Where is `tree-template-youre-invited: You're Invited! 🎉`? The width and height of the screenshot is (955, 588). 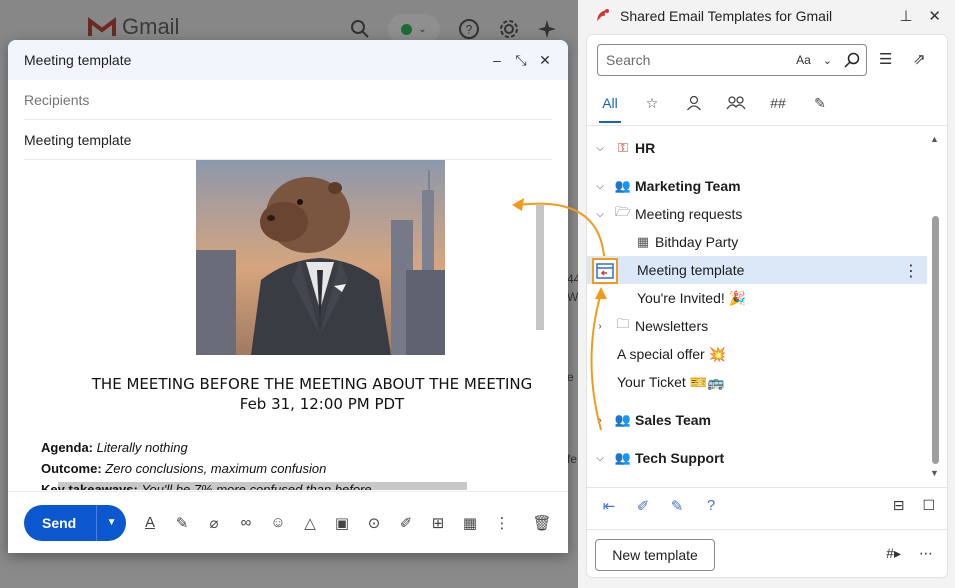 tree-template-youre-invited: You're Invited! 🎉 is located at coordinates (757, 298).